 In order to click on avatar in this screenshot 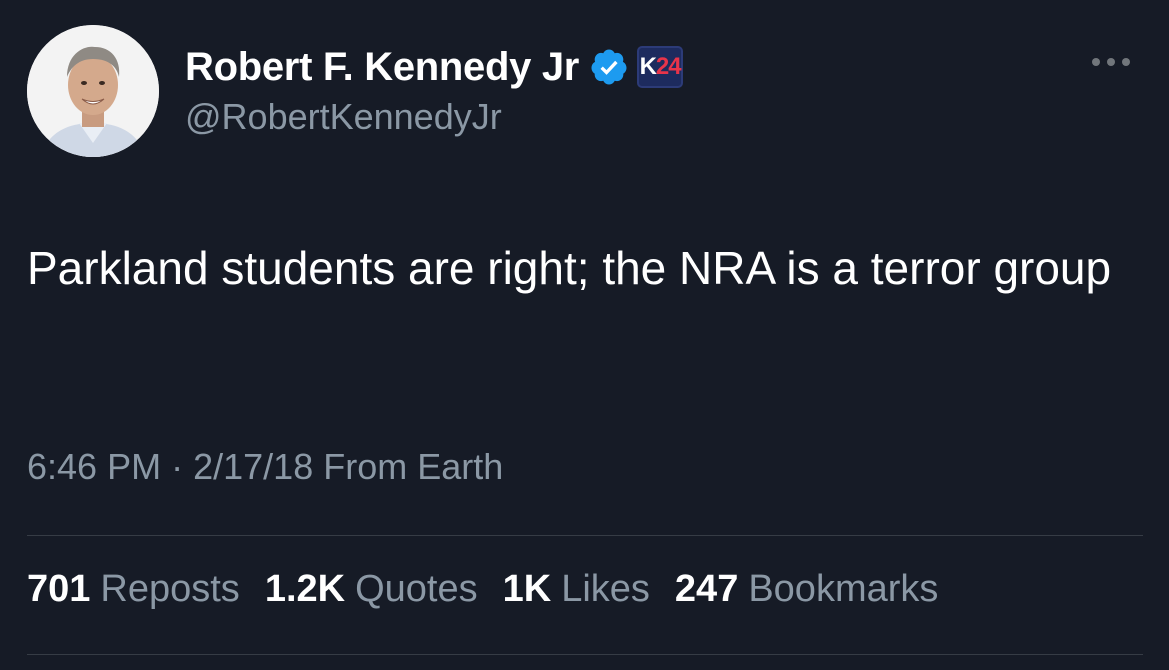, I will do `click(93, 91)`.